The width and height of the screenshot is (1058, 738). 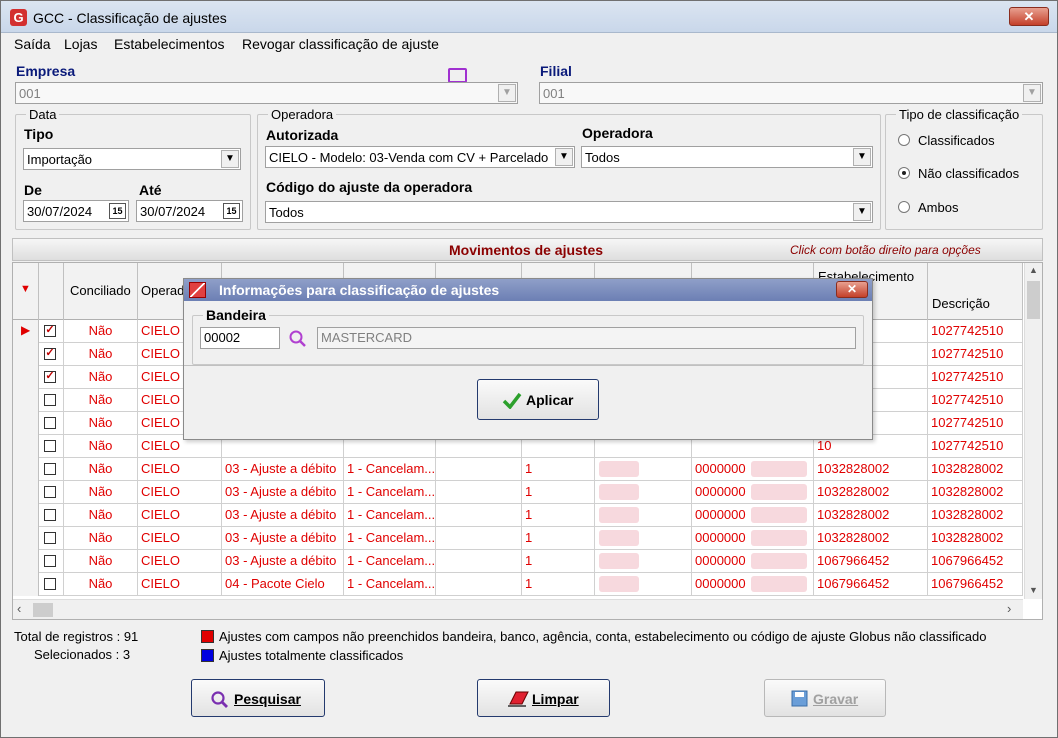 I want to click on col-descricao-label: Descrição, so click(x=961, y=303).